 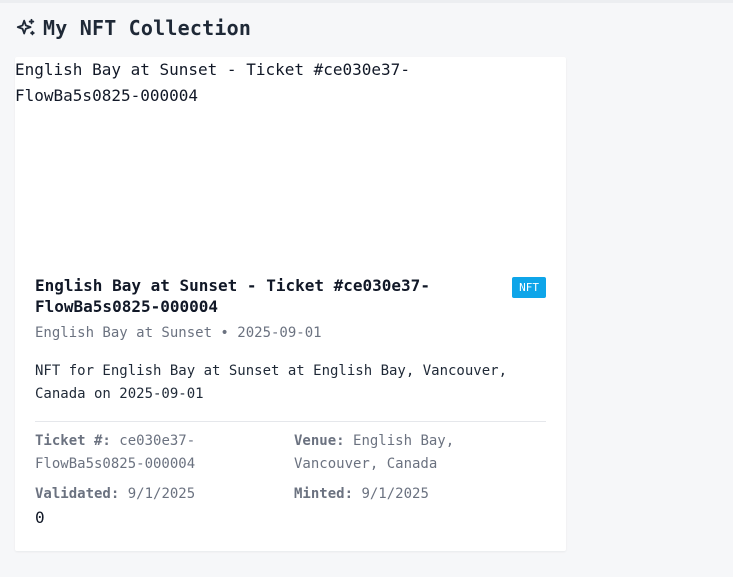 What do you see at coordinates (160, 453) in the screenshot?
I see `ticket-number-field: Ticket #: ce030e37-FlowBa5s0825-000004` at bounding box center [160, 453].